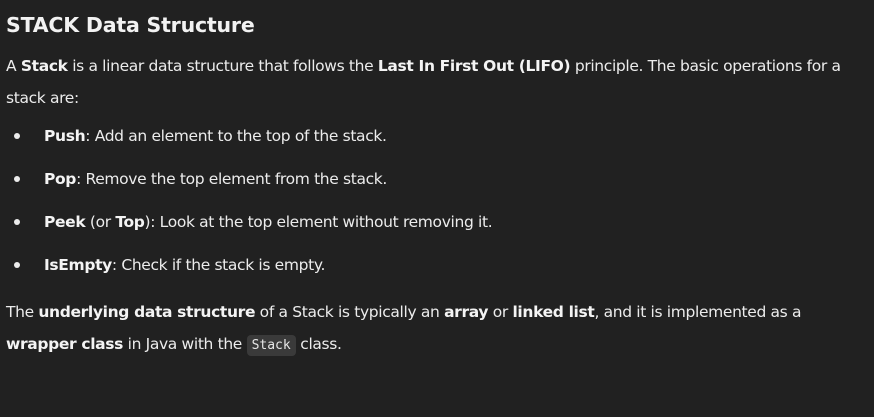 The width and height of the screenshot is (874, 417). What do you see at coordinates (466, 312) in the screenshot?
I see `outro-bold-array: array` at bounding box center [466, 312].